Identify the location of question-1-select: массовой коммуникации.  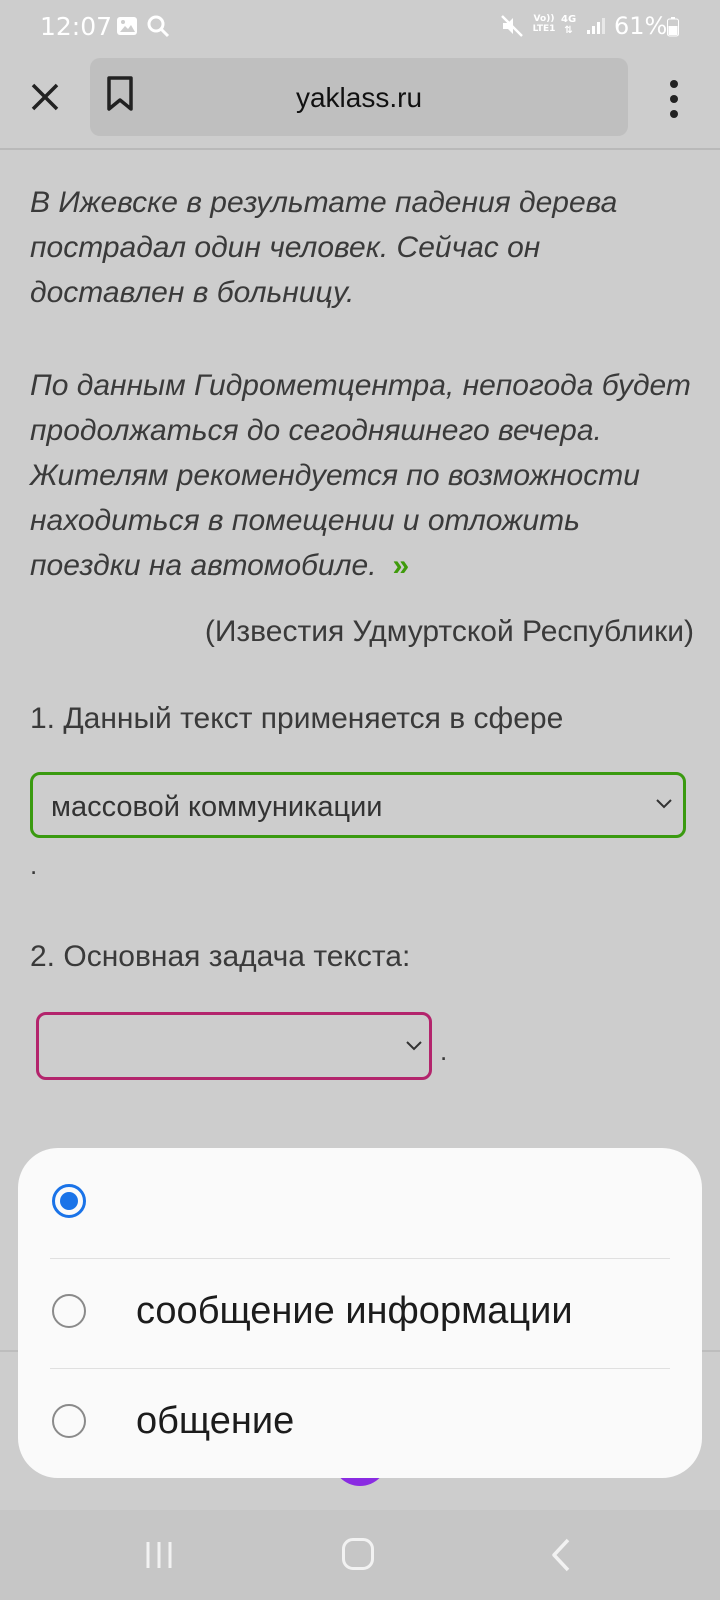
(358, 805).